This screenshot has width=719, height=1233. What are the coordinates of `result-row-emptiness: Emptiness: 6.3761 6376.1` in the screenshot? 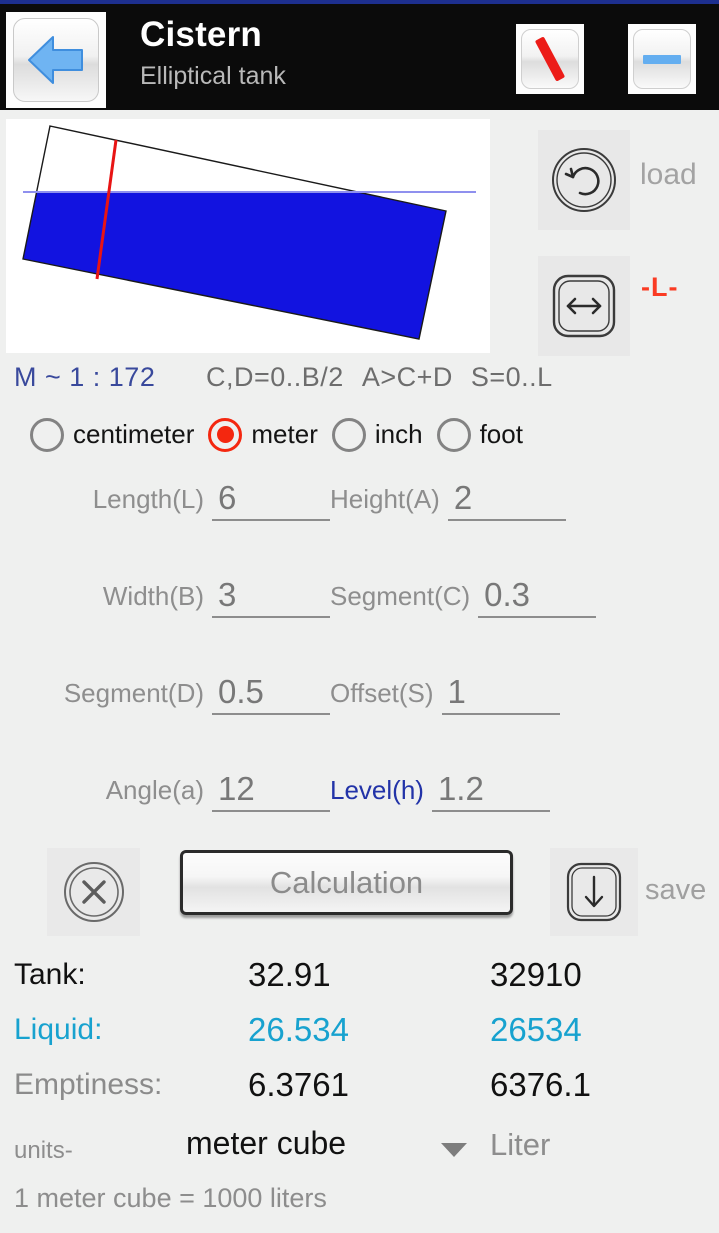 It's located at (359, 1087).